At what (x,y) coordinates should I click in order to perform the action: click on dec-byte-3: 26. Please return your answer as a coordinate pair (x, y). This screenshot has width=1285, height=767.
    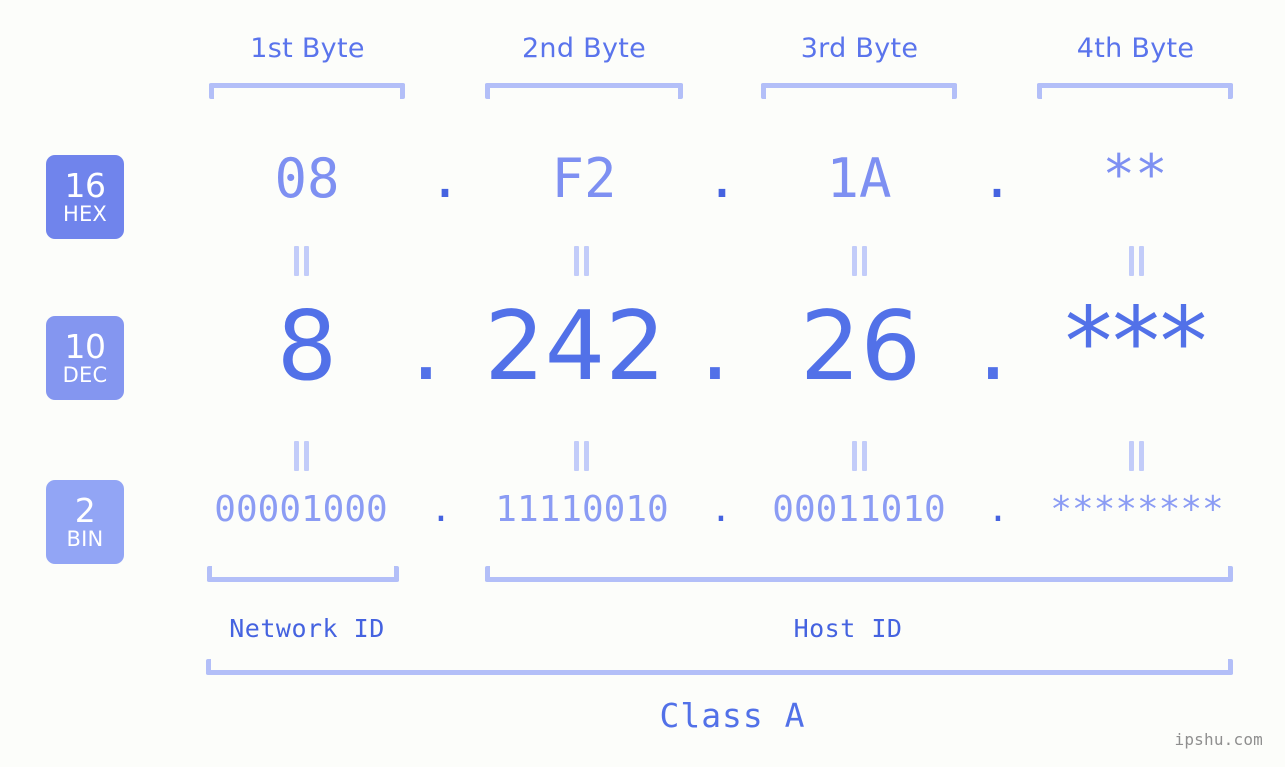
    Looking at the image, I should click on (860, 347).